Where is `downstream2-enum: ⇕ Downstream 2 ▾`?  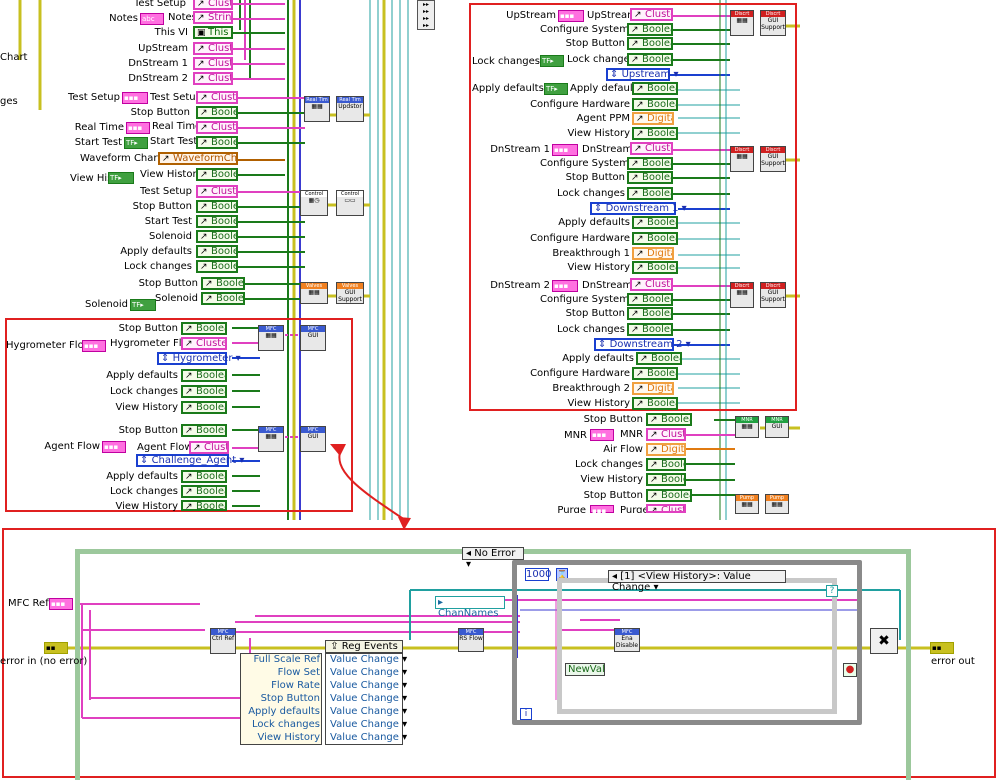
downstream2-enum: ⇕ Downstream 2 ▾ is located at coordinates (642, 344).